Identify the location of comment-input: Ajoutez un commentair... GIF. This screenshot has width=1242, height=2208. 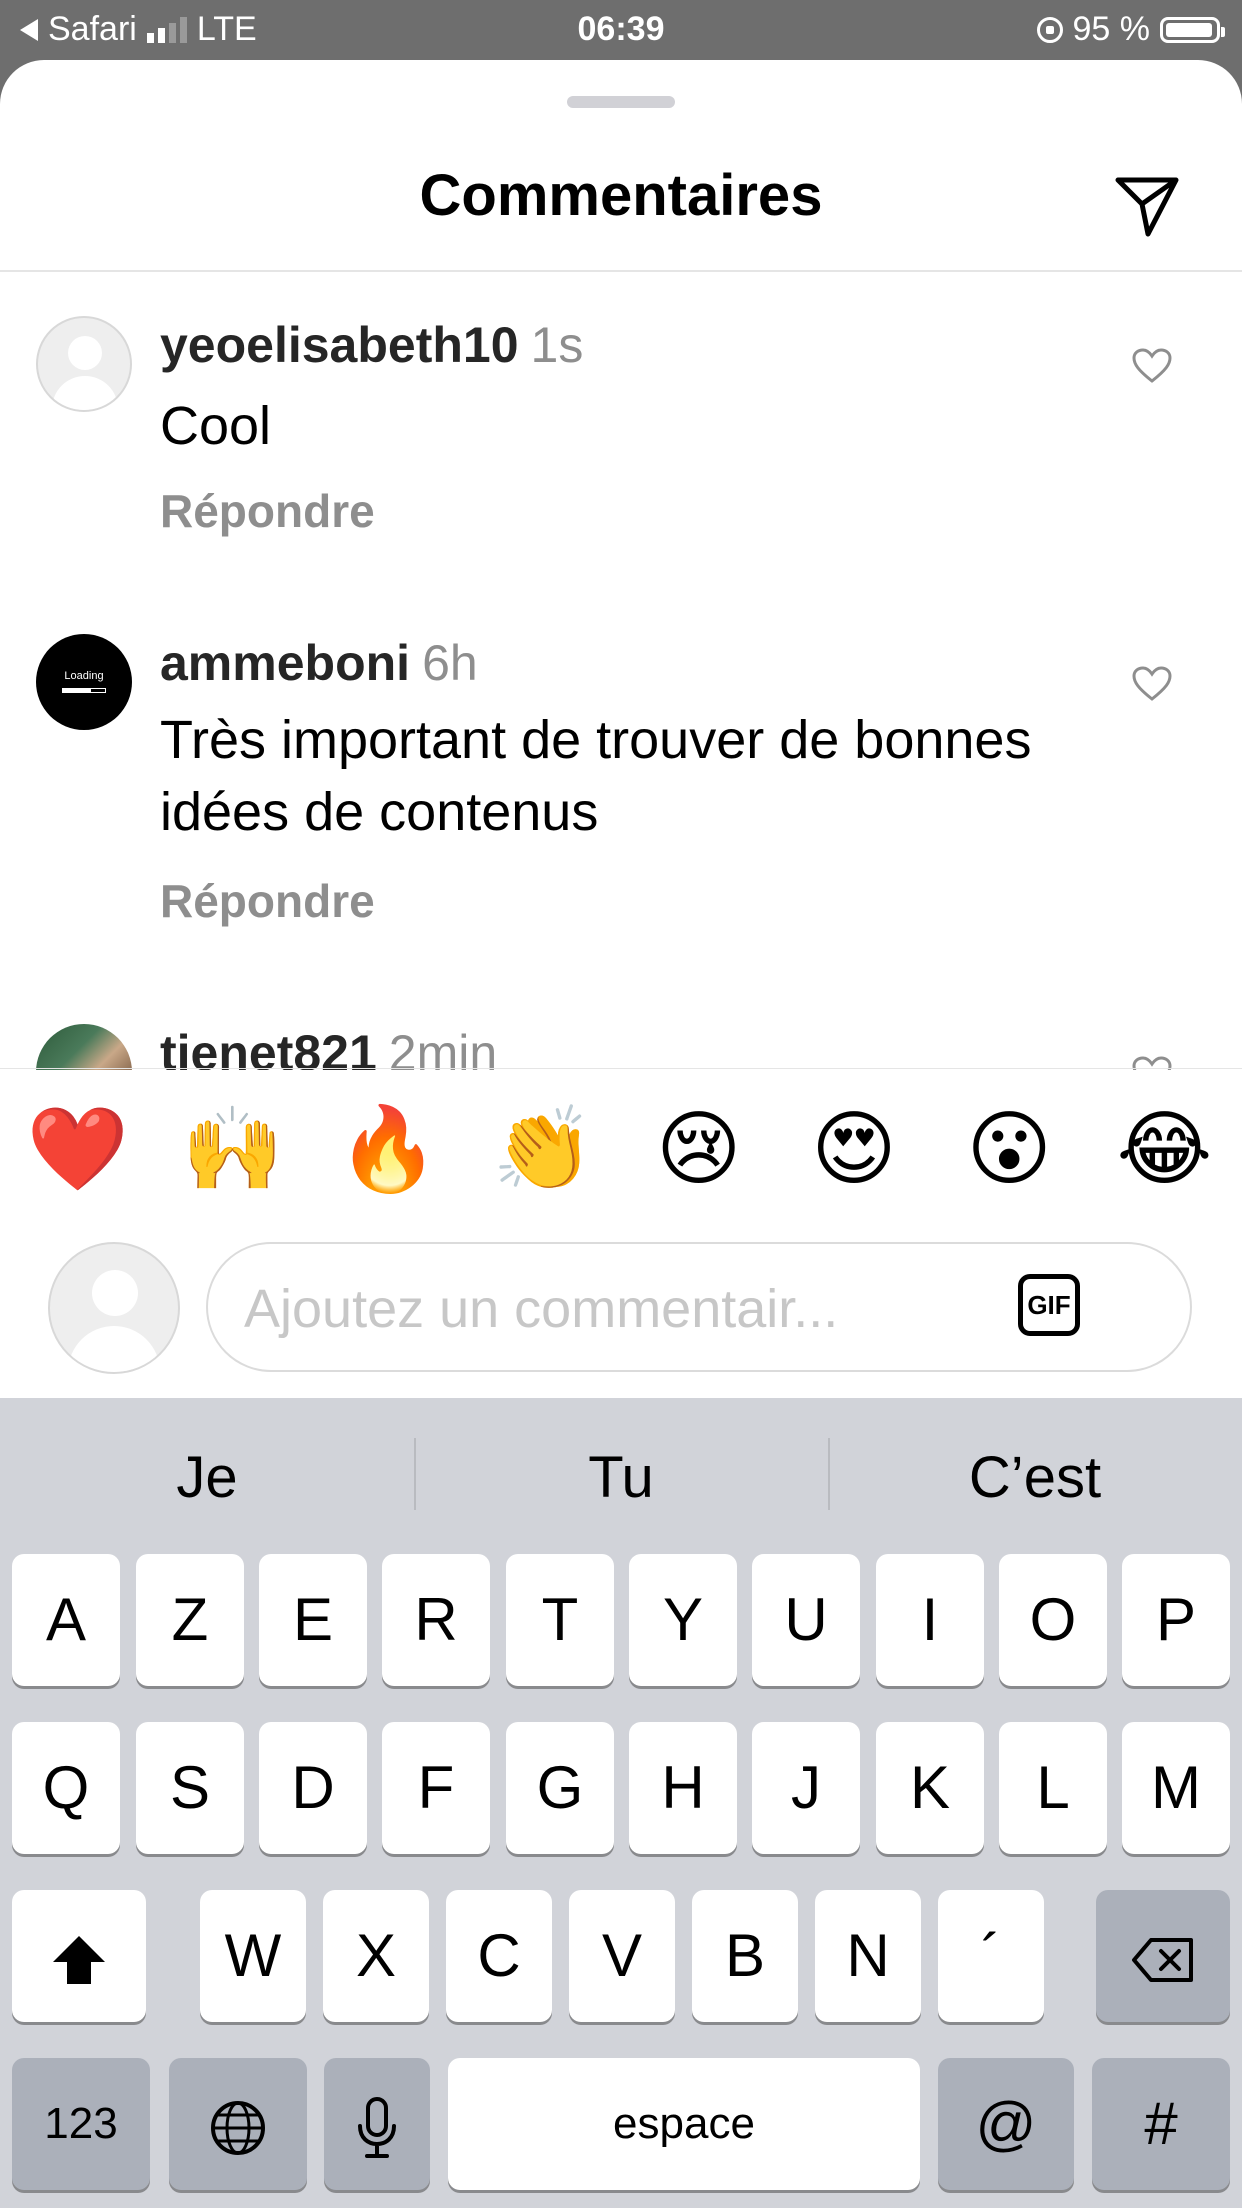
(699, 1307).